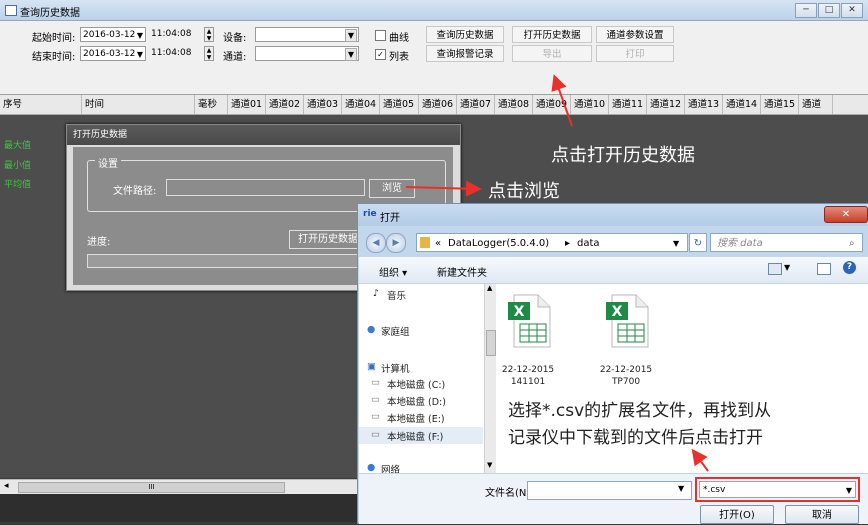 The width and height of the screenshot is (868, 525). Describe the element at coordinates (247, 104) in the screenshot. I see `column-header: 通道01` at that location.